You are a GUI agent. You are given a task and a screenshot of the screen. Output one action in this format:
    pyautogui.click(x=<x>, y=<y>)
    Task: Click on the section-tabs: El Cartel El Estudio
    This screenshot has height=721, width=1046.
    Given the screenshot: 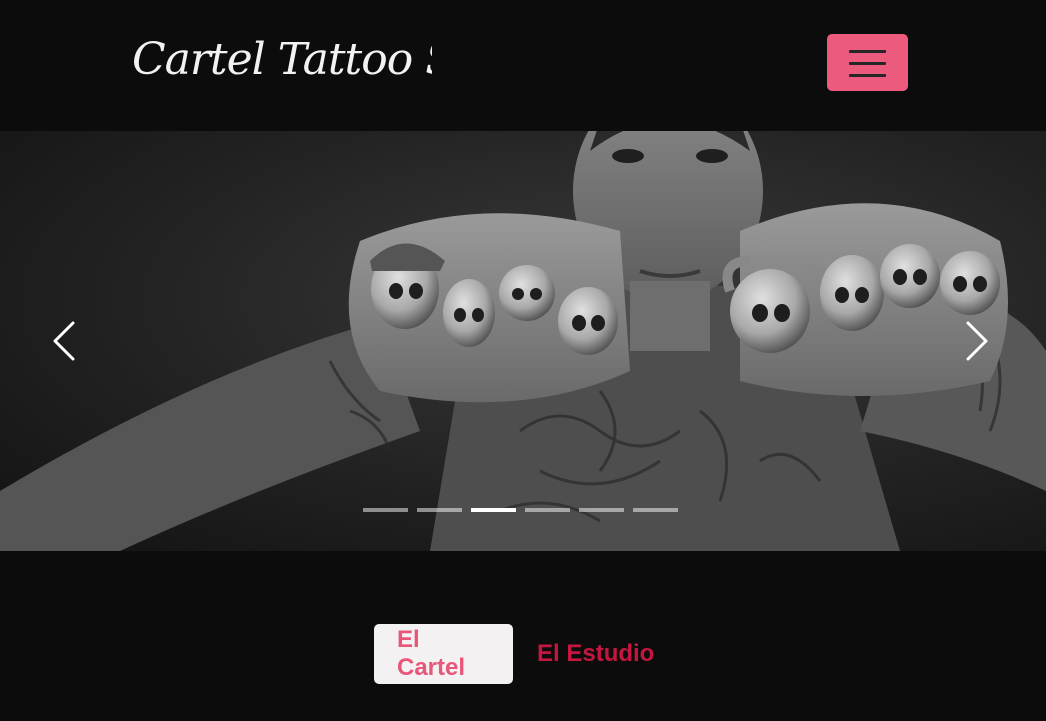 What is the action you would take?
    pyautogui.click(x=525, y=653)
    